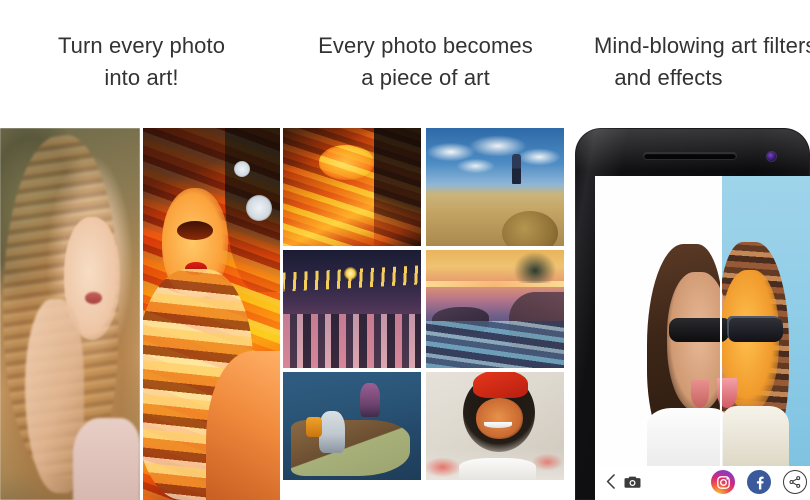 This screenshot has height=500, width=810. What do you see at coordinates (495, 160) in the screenshot?
I see `clouds-region` at bounding box center [495, 160].